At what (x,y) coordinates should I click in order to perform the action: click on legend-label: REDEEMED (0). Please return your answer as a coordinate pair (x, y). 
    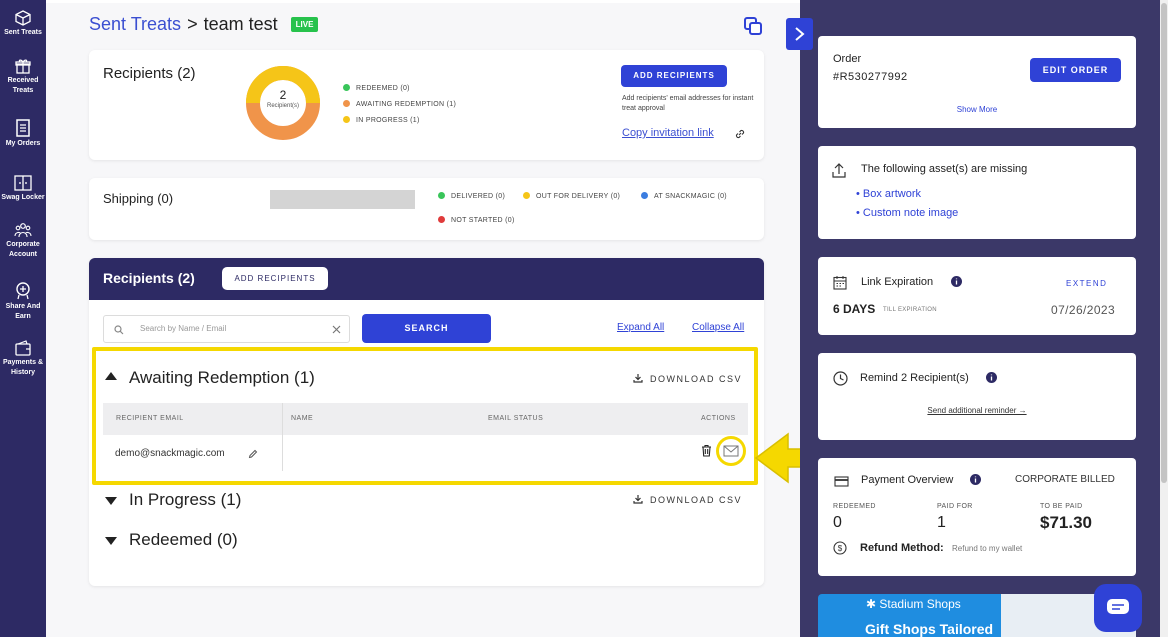
    Looking at the image, I should click on (383, 88).